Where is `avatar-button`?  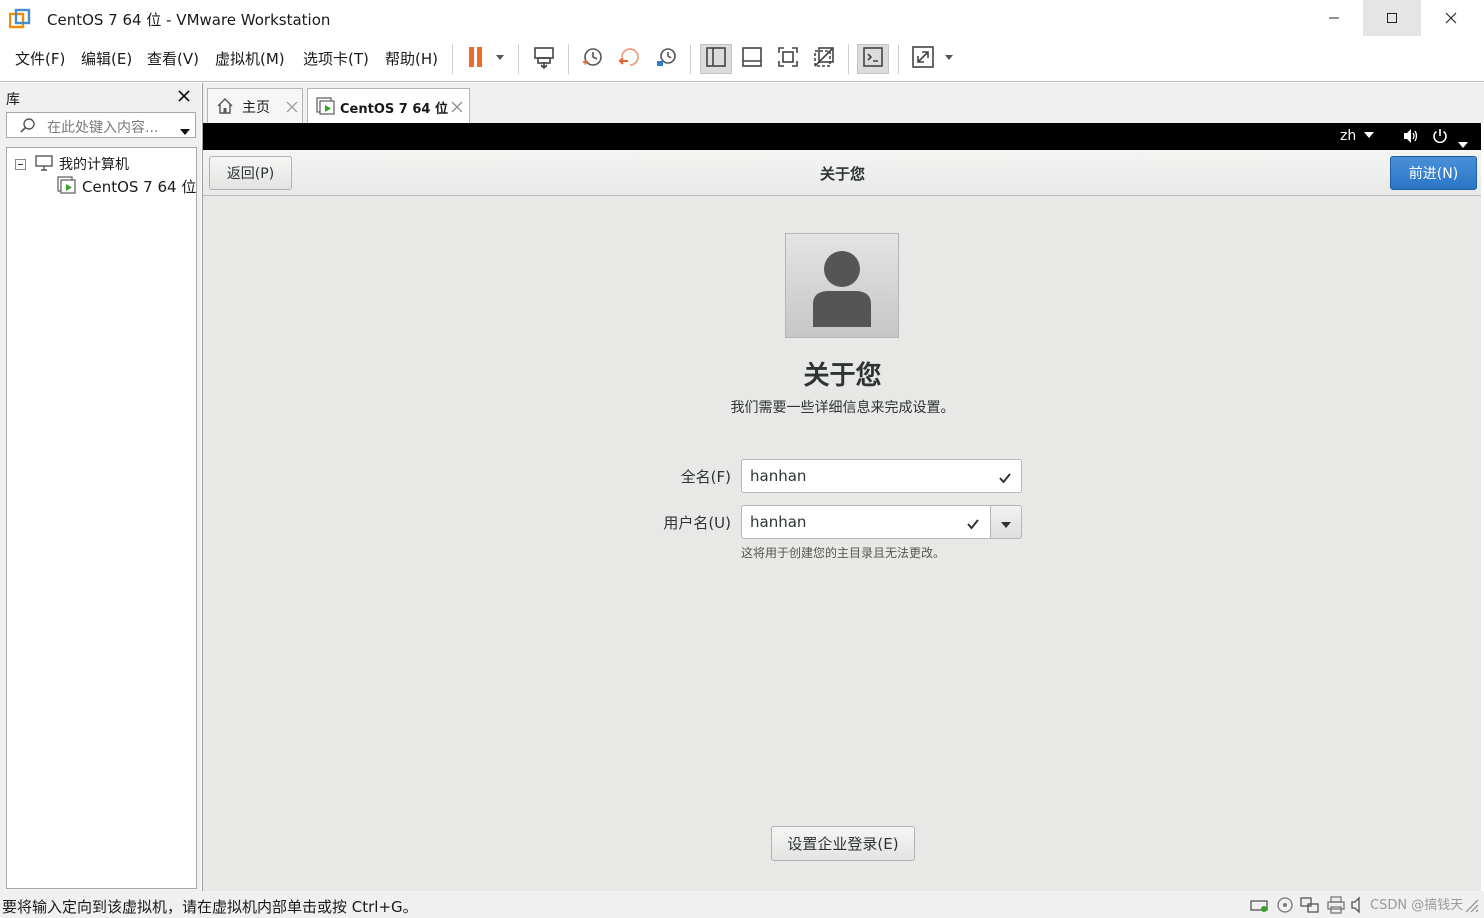 avatar-button is located at coordinates (842, 285).